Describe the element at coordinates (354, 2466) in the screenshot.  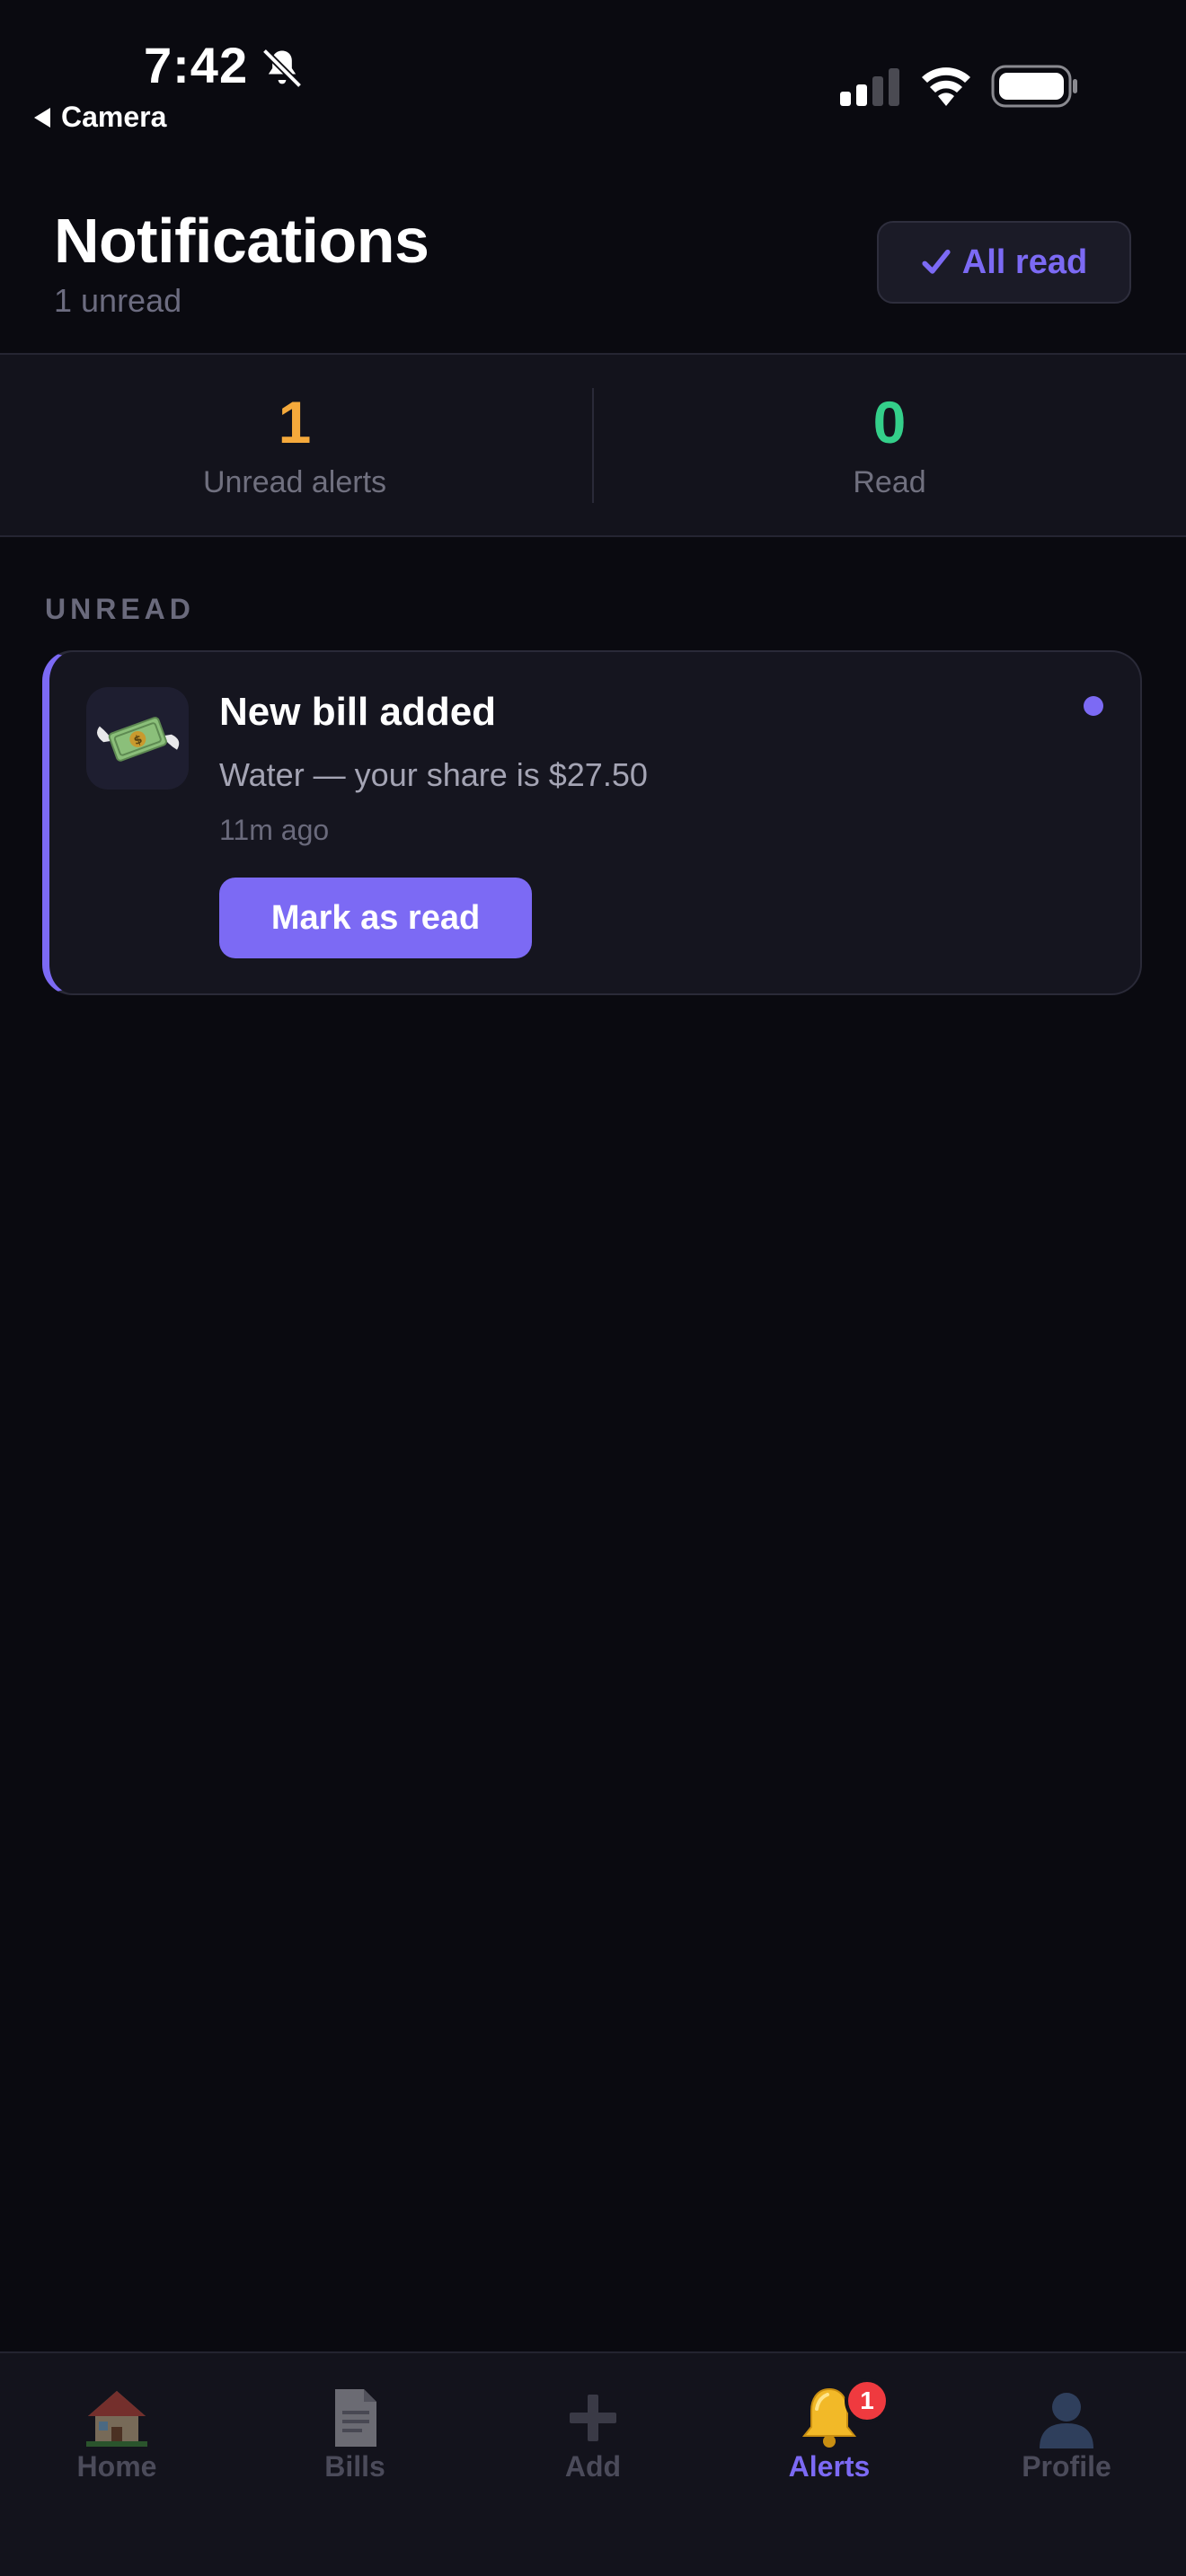
I see `tab-bills-label: Bills` at that location.